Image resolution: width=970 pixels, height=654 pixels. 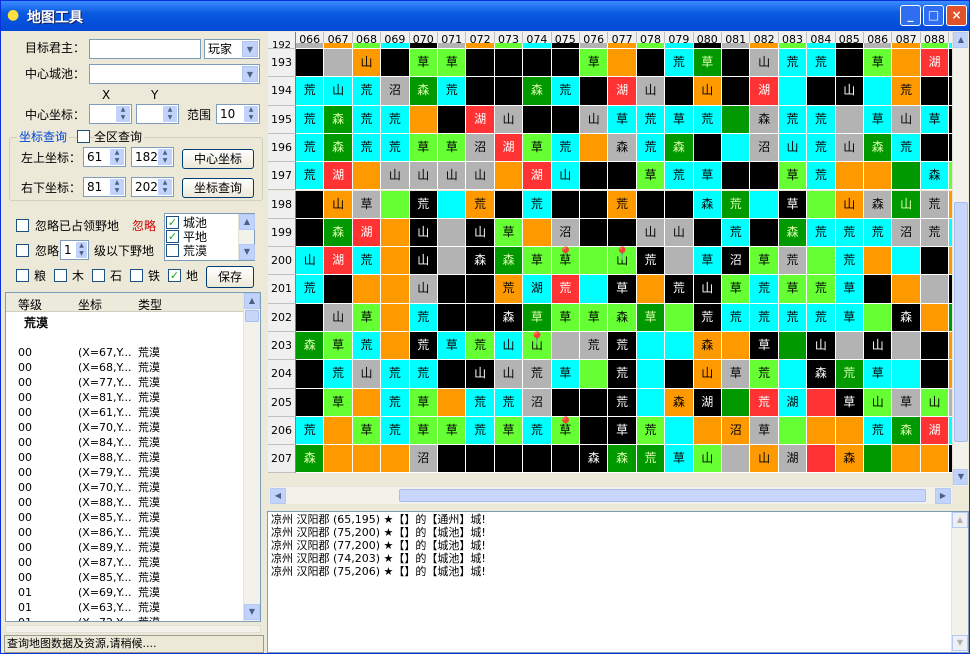 I want to click on bottom-right-x-input: 81 ▲ ▼, so click(x=104, y=187).